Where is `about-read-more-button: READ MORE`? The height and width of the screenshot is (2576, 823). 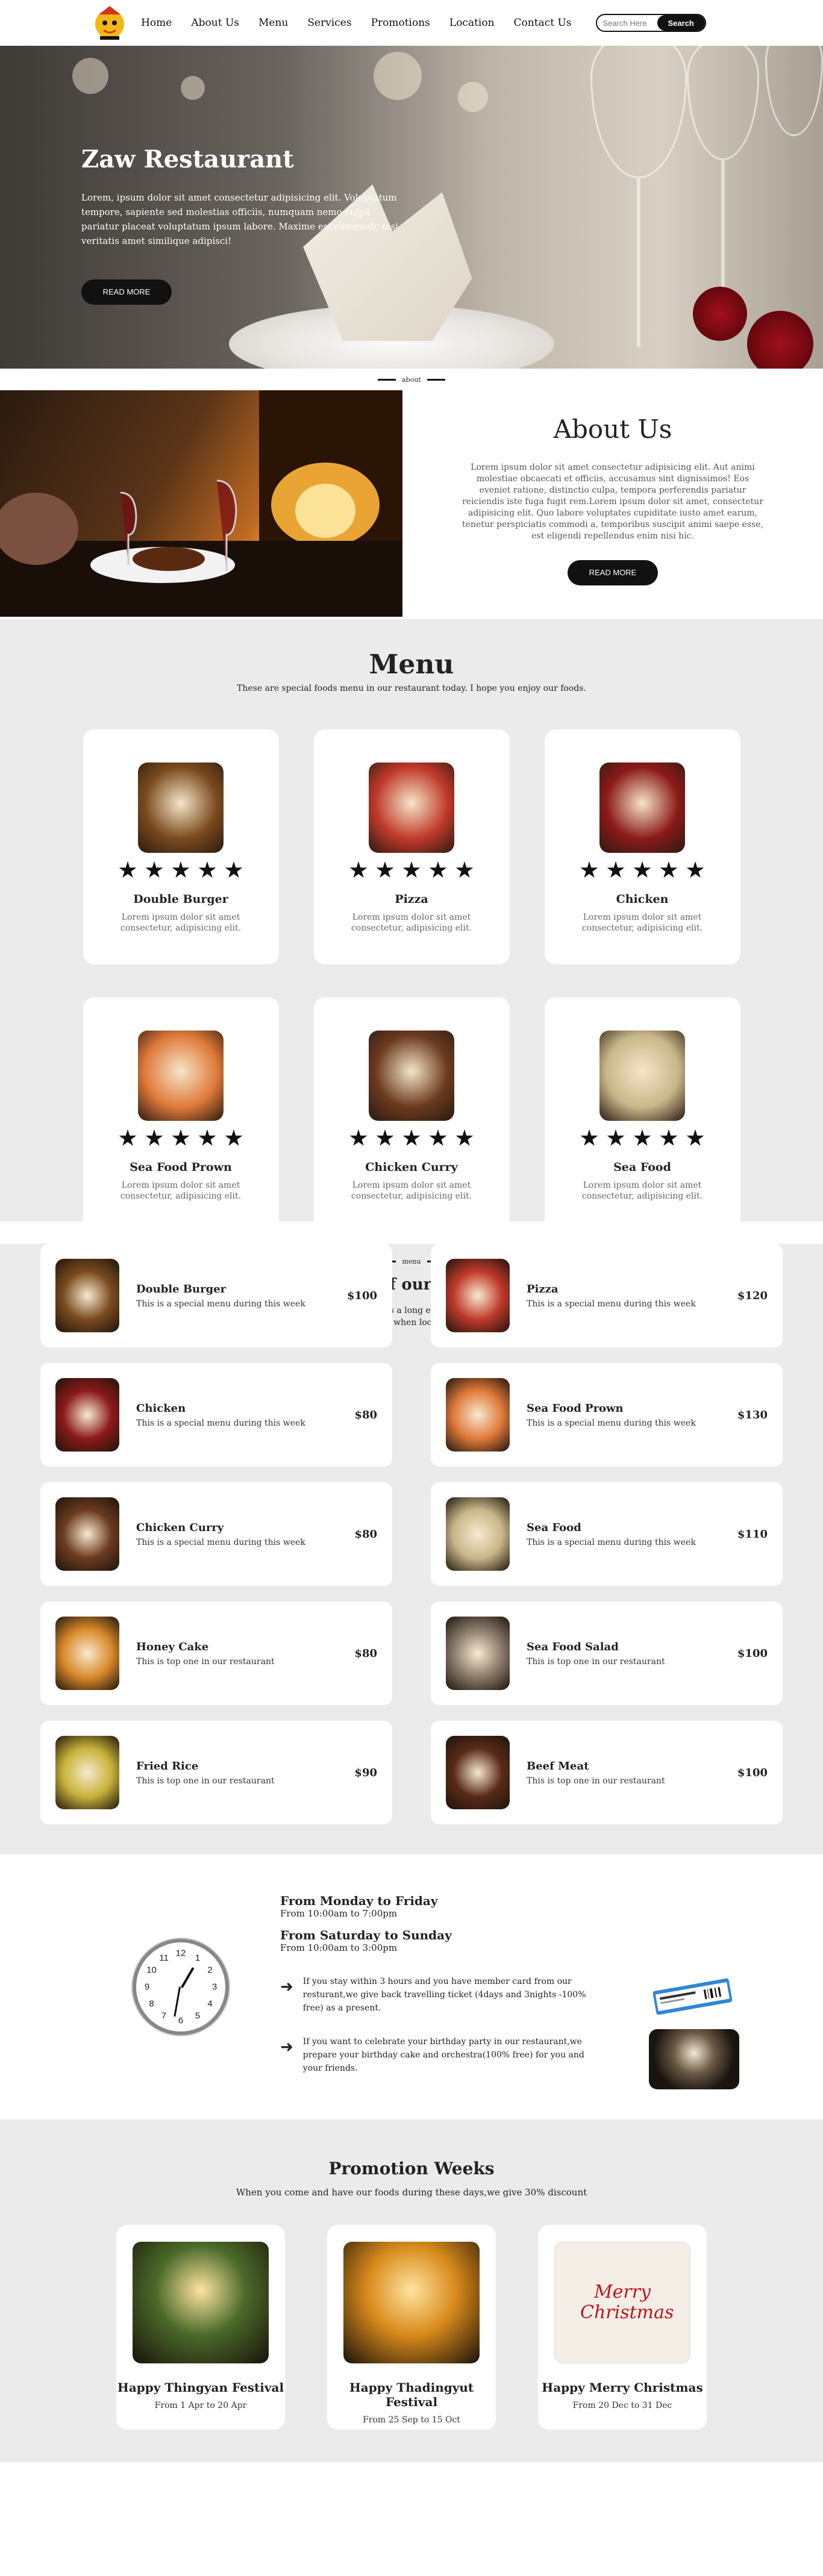 about-read-more-button: READ MORE is located at coordinates (613, 572).